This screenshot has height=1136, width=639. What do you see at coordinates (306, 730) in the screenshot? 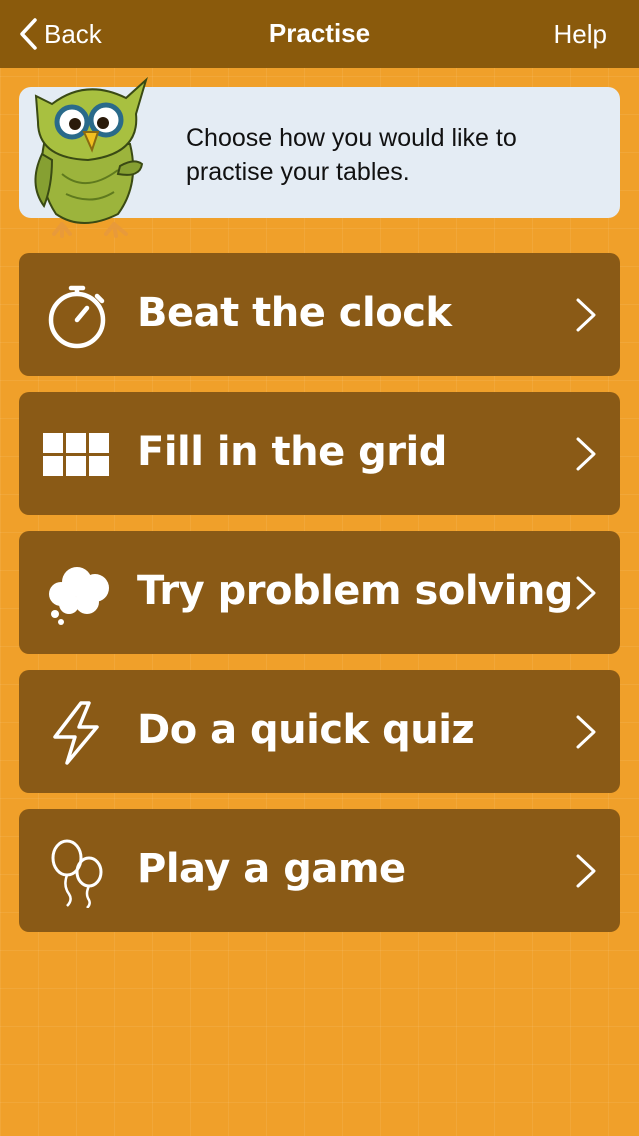
I see `menu-item-label: Do a quick quiz` at bounding box center [306, 730].